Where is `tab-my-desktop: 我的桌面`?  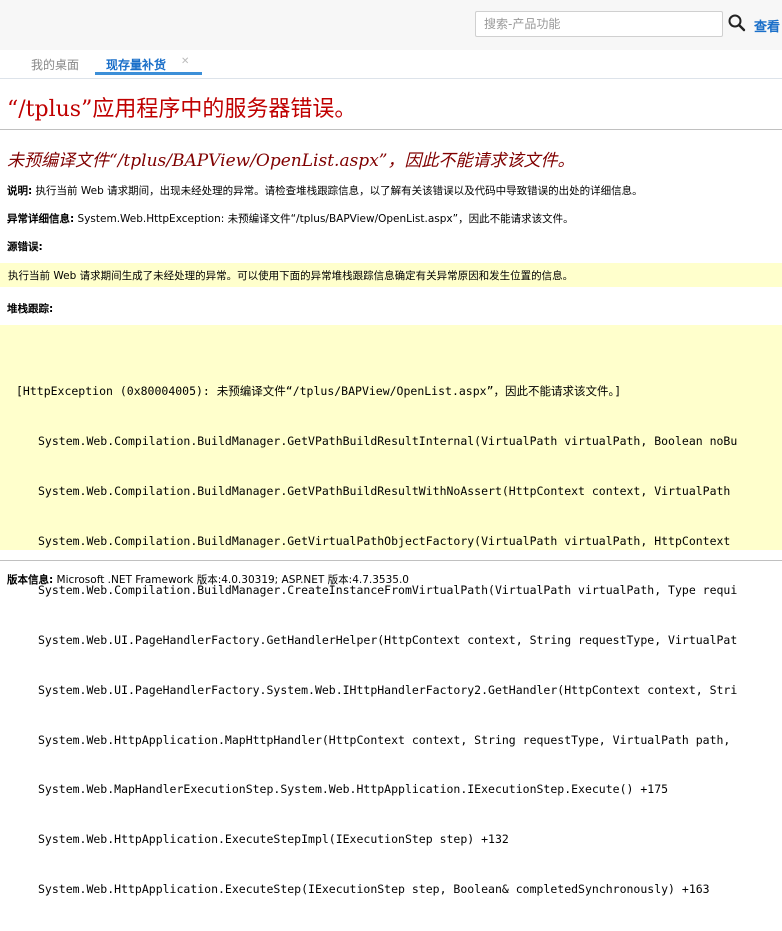 tab-my-desktop: 我的桌面 is located at coordinates (55, 66).